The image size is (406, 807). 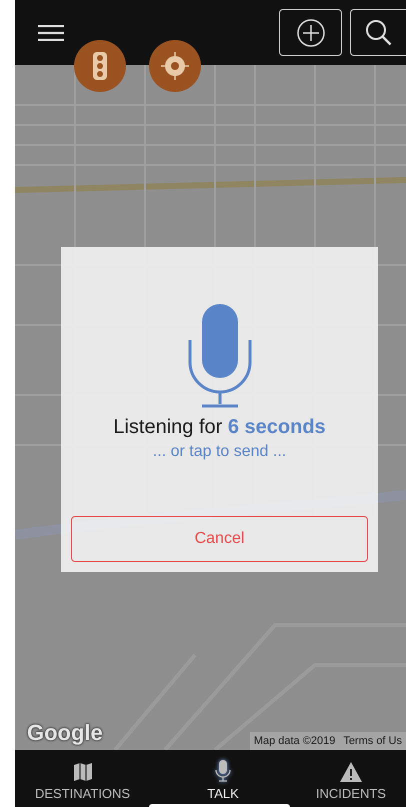 I want to click on plus-circle-icon, so click(x=311, y=33).